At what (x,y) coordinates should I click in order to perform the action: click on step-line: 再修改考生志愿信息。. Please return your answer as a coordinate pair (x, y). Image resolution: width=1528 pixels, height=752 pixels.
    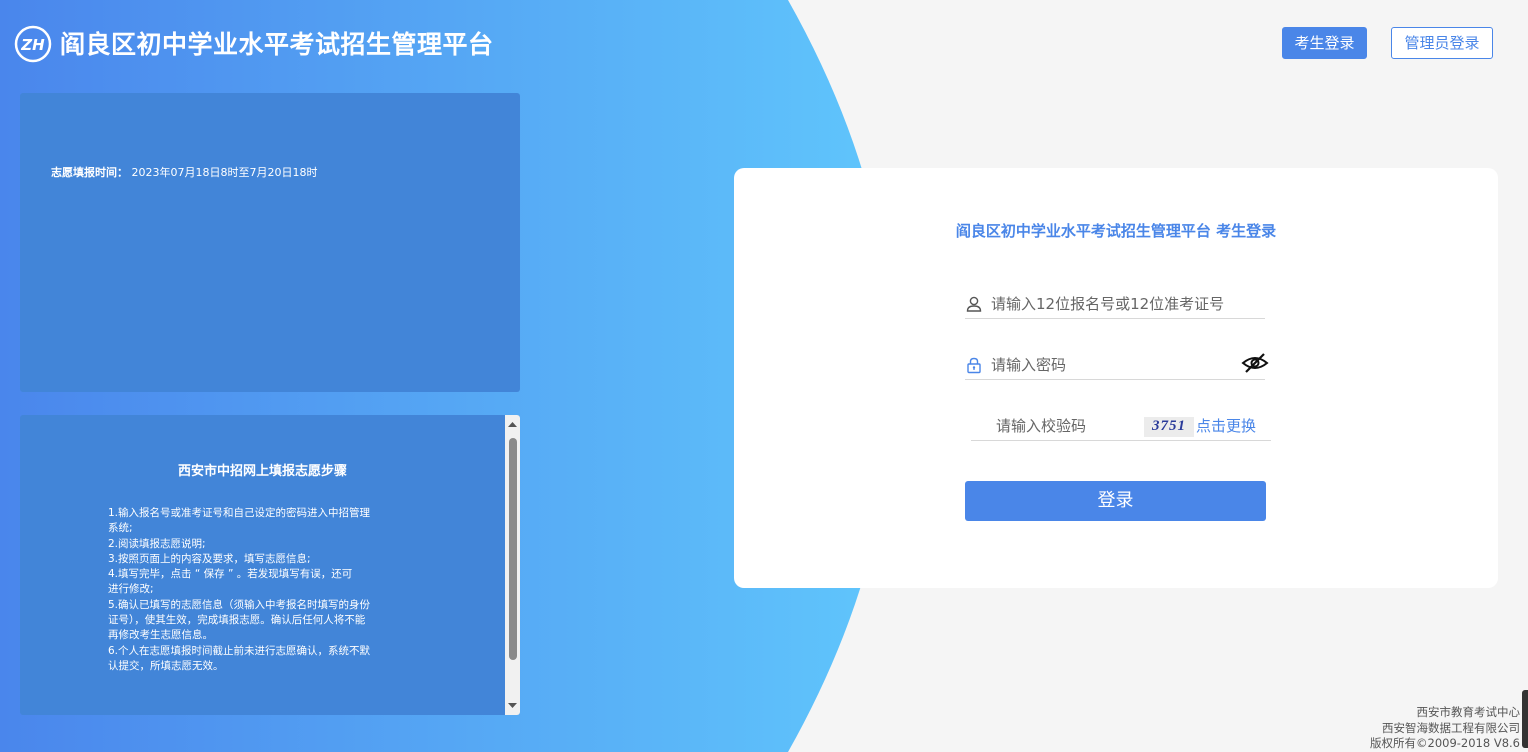
    Looking at the image, I should click on (160, 635).